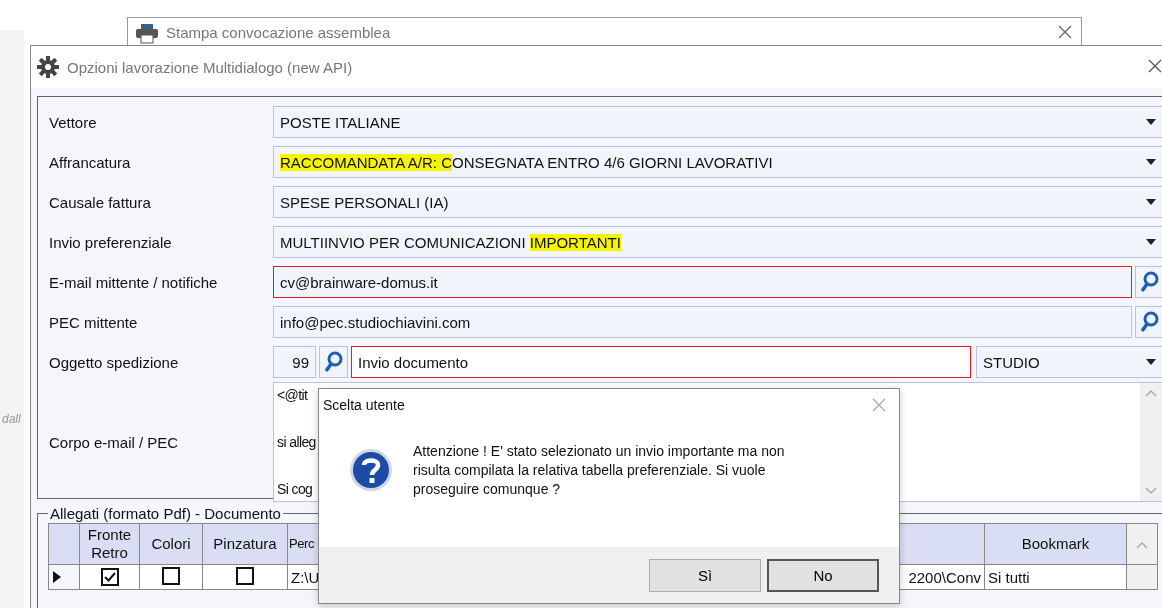 The height and width of the screenshot is (608, 1162). What do you see at coordinates (100, 202) in the screenshot?
I see `field-label: Causale fattura` at bounding box center [100, 202].